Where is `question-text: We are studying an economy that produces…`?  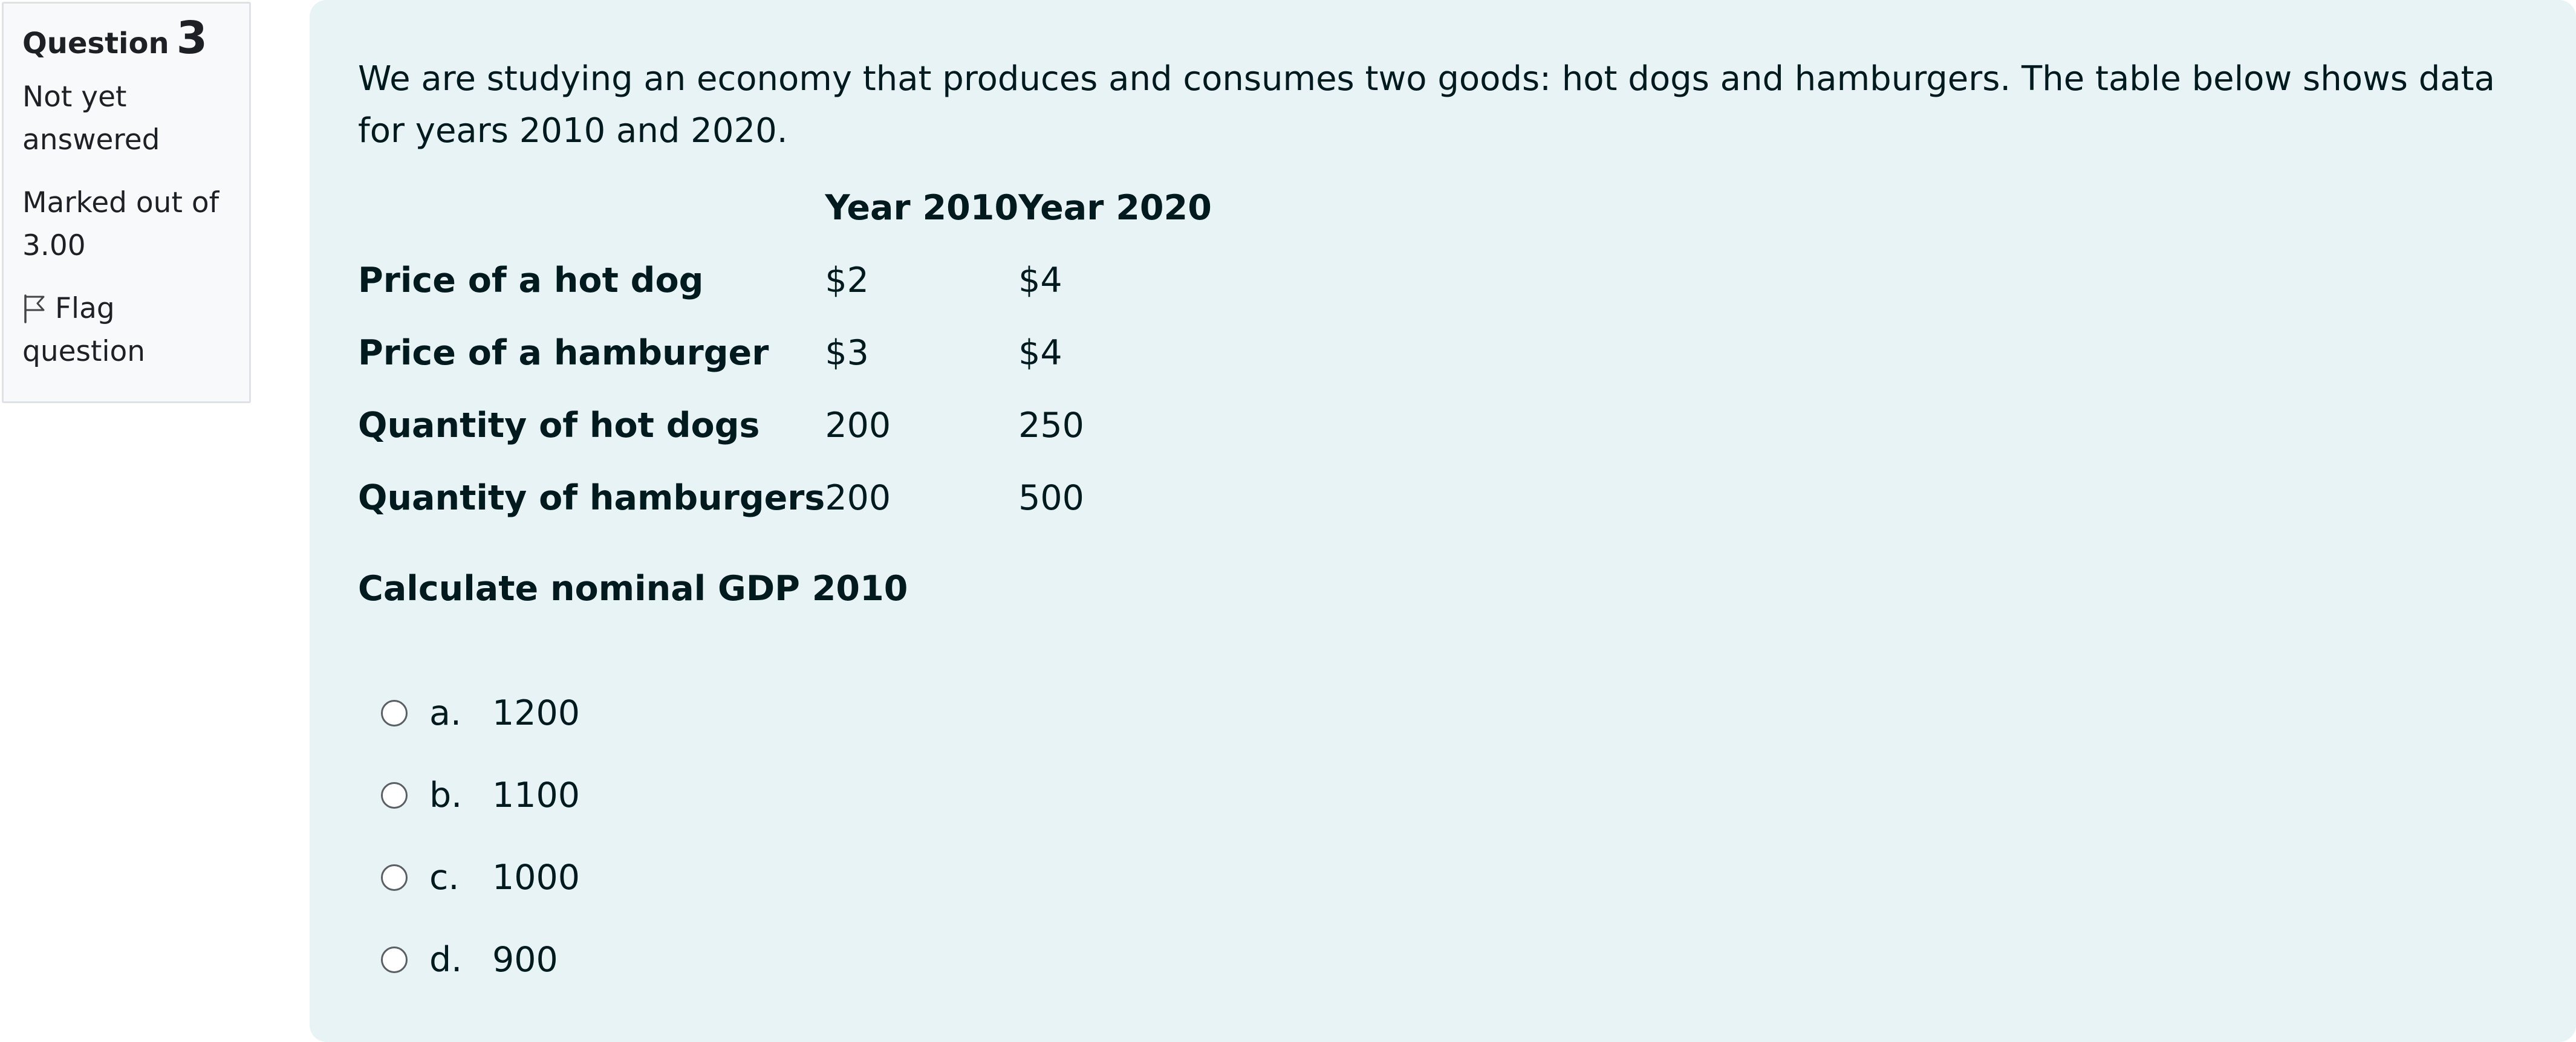 question-text: We are studying an economy that produces… is located at coordinates (1426, 104).